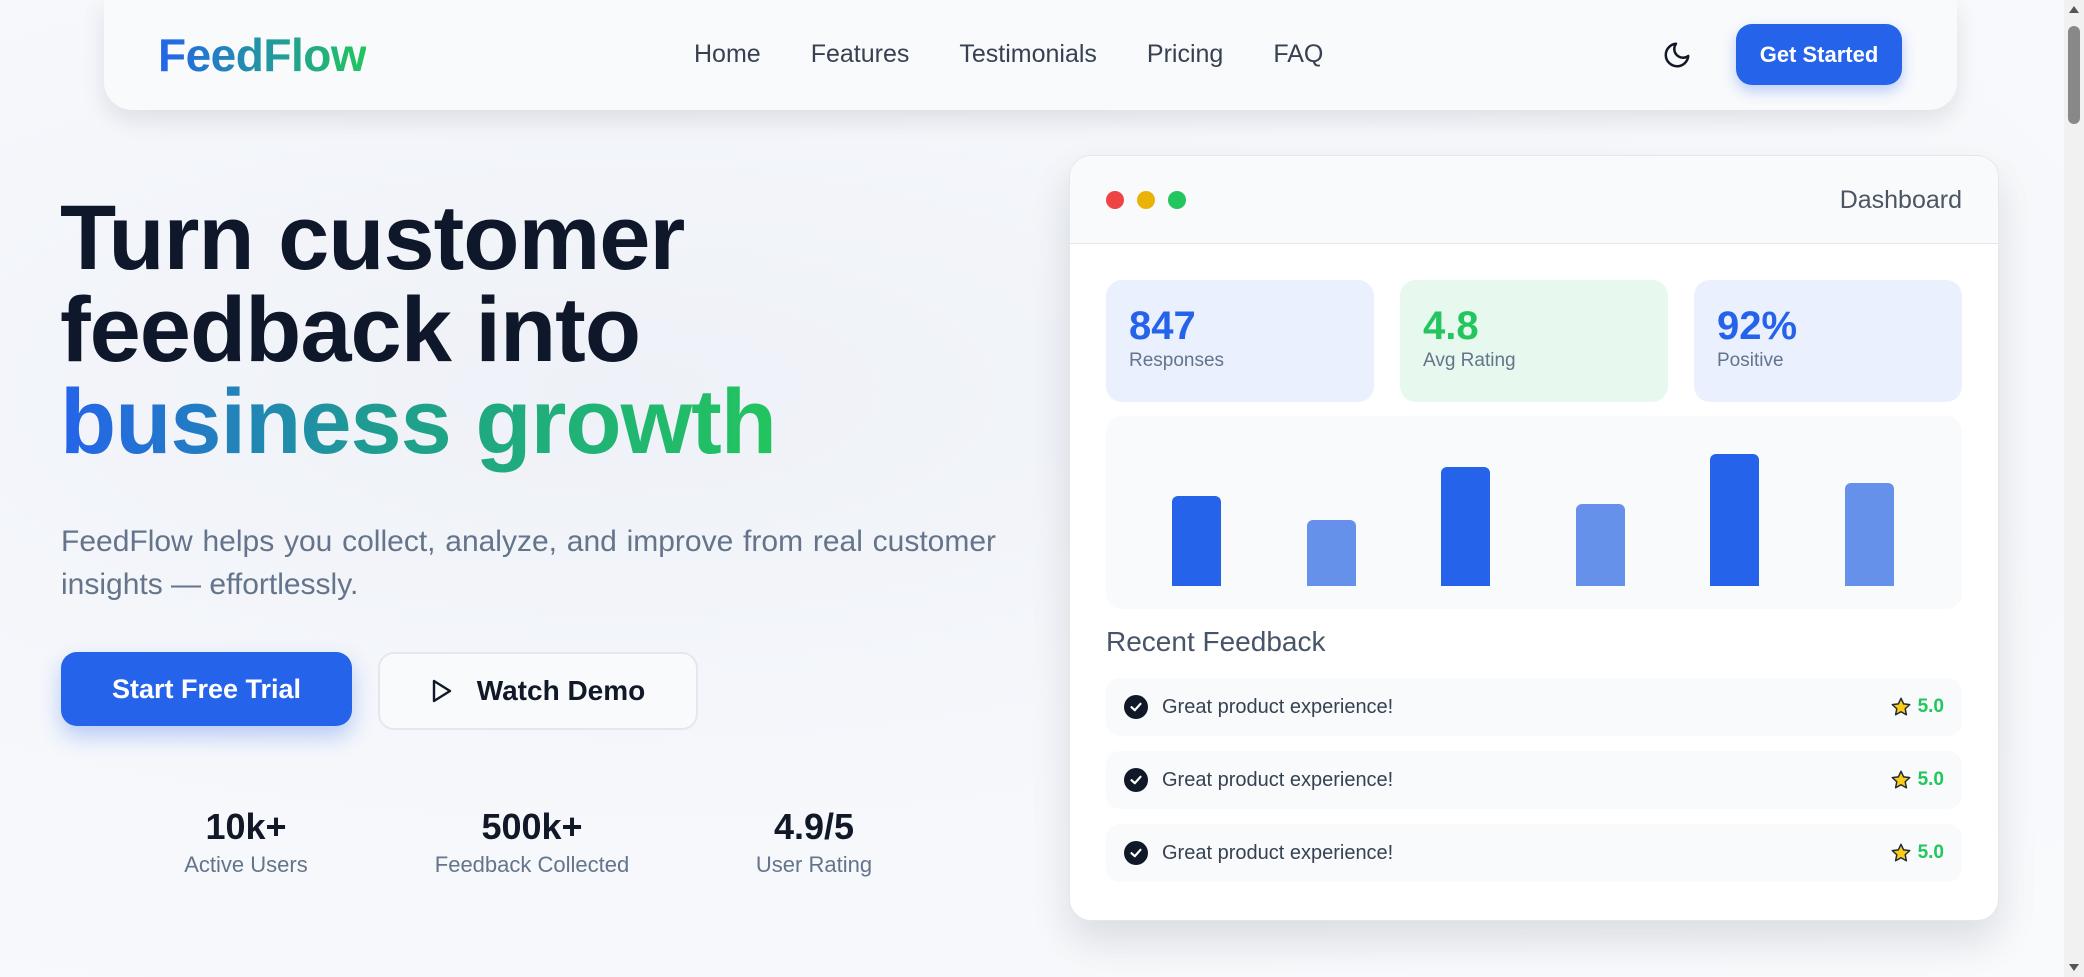 The width and height of the screenshot is (2084, 977). What do you see at coordinates (1757, 326) in the screenshot?
I see `kpi-value: 92%` at bounding box center [1757, 326].